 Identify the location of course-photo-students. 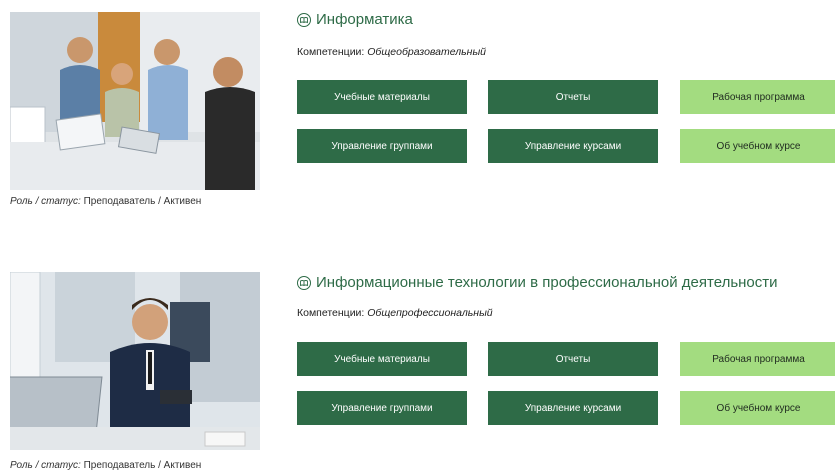
(135, 101).